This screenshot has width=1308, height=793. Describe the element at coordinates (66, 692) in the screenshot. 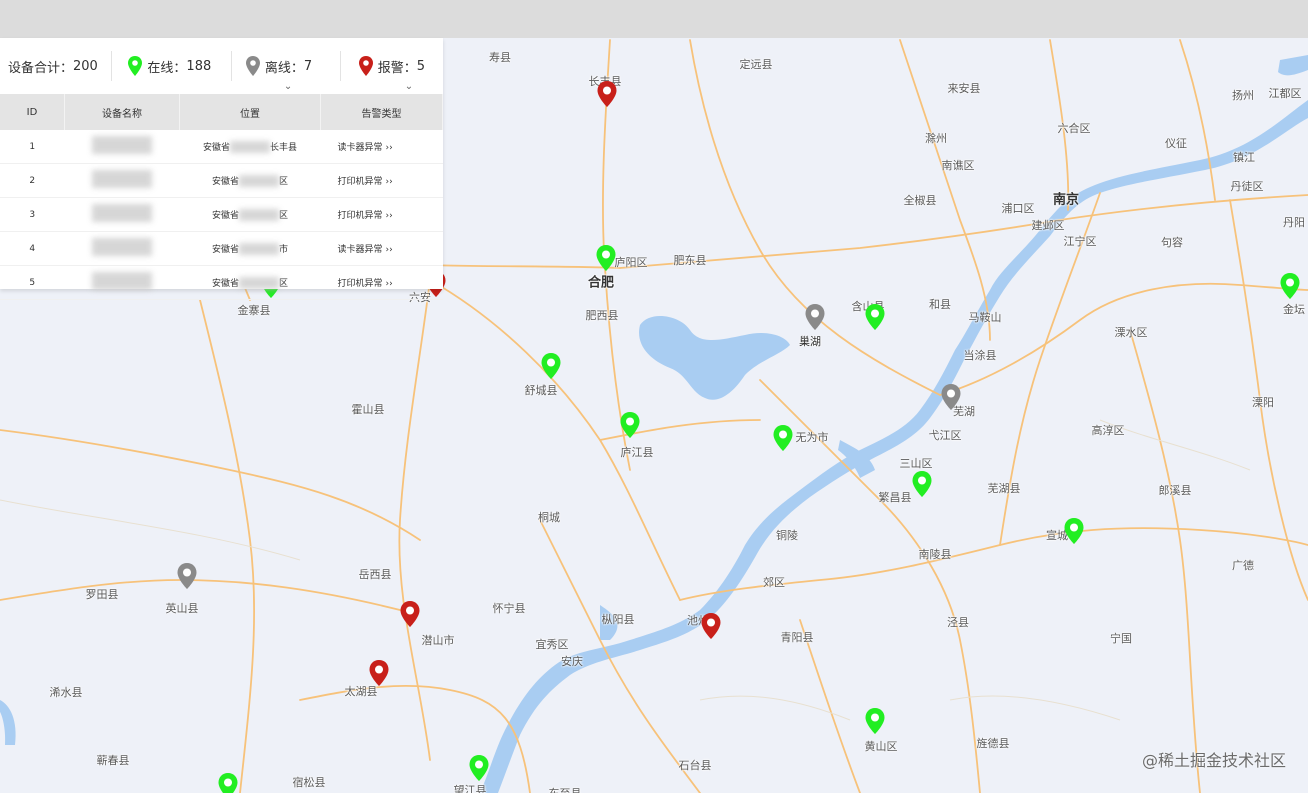

I see `place-label: 浠水县` at that location.